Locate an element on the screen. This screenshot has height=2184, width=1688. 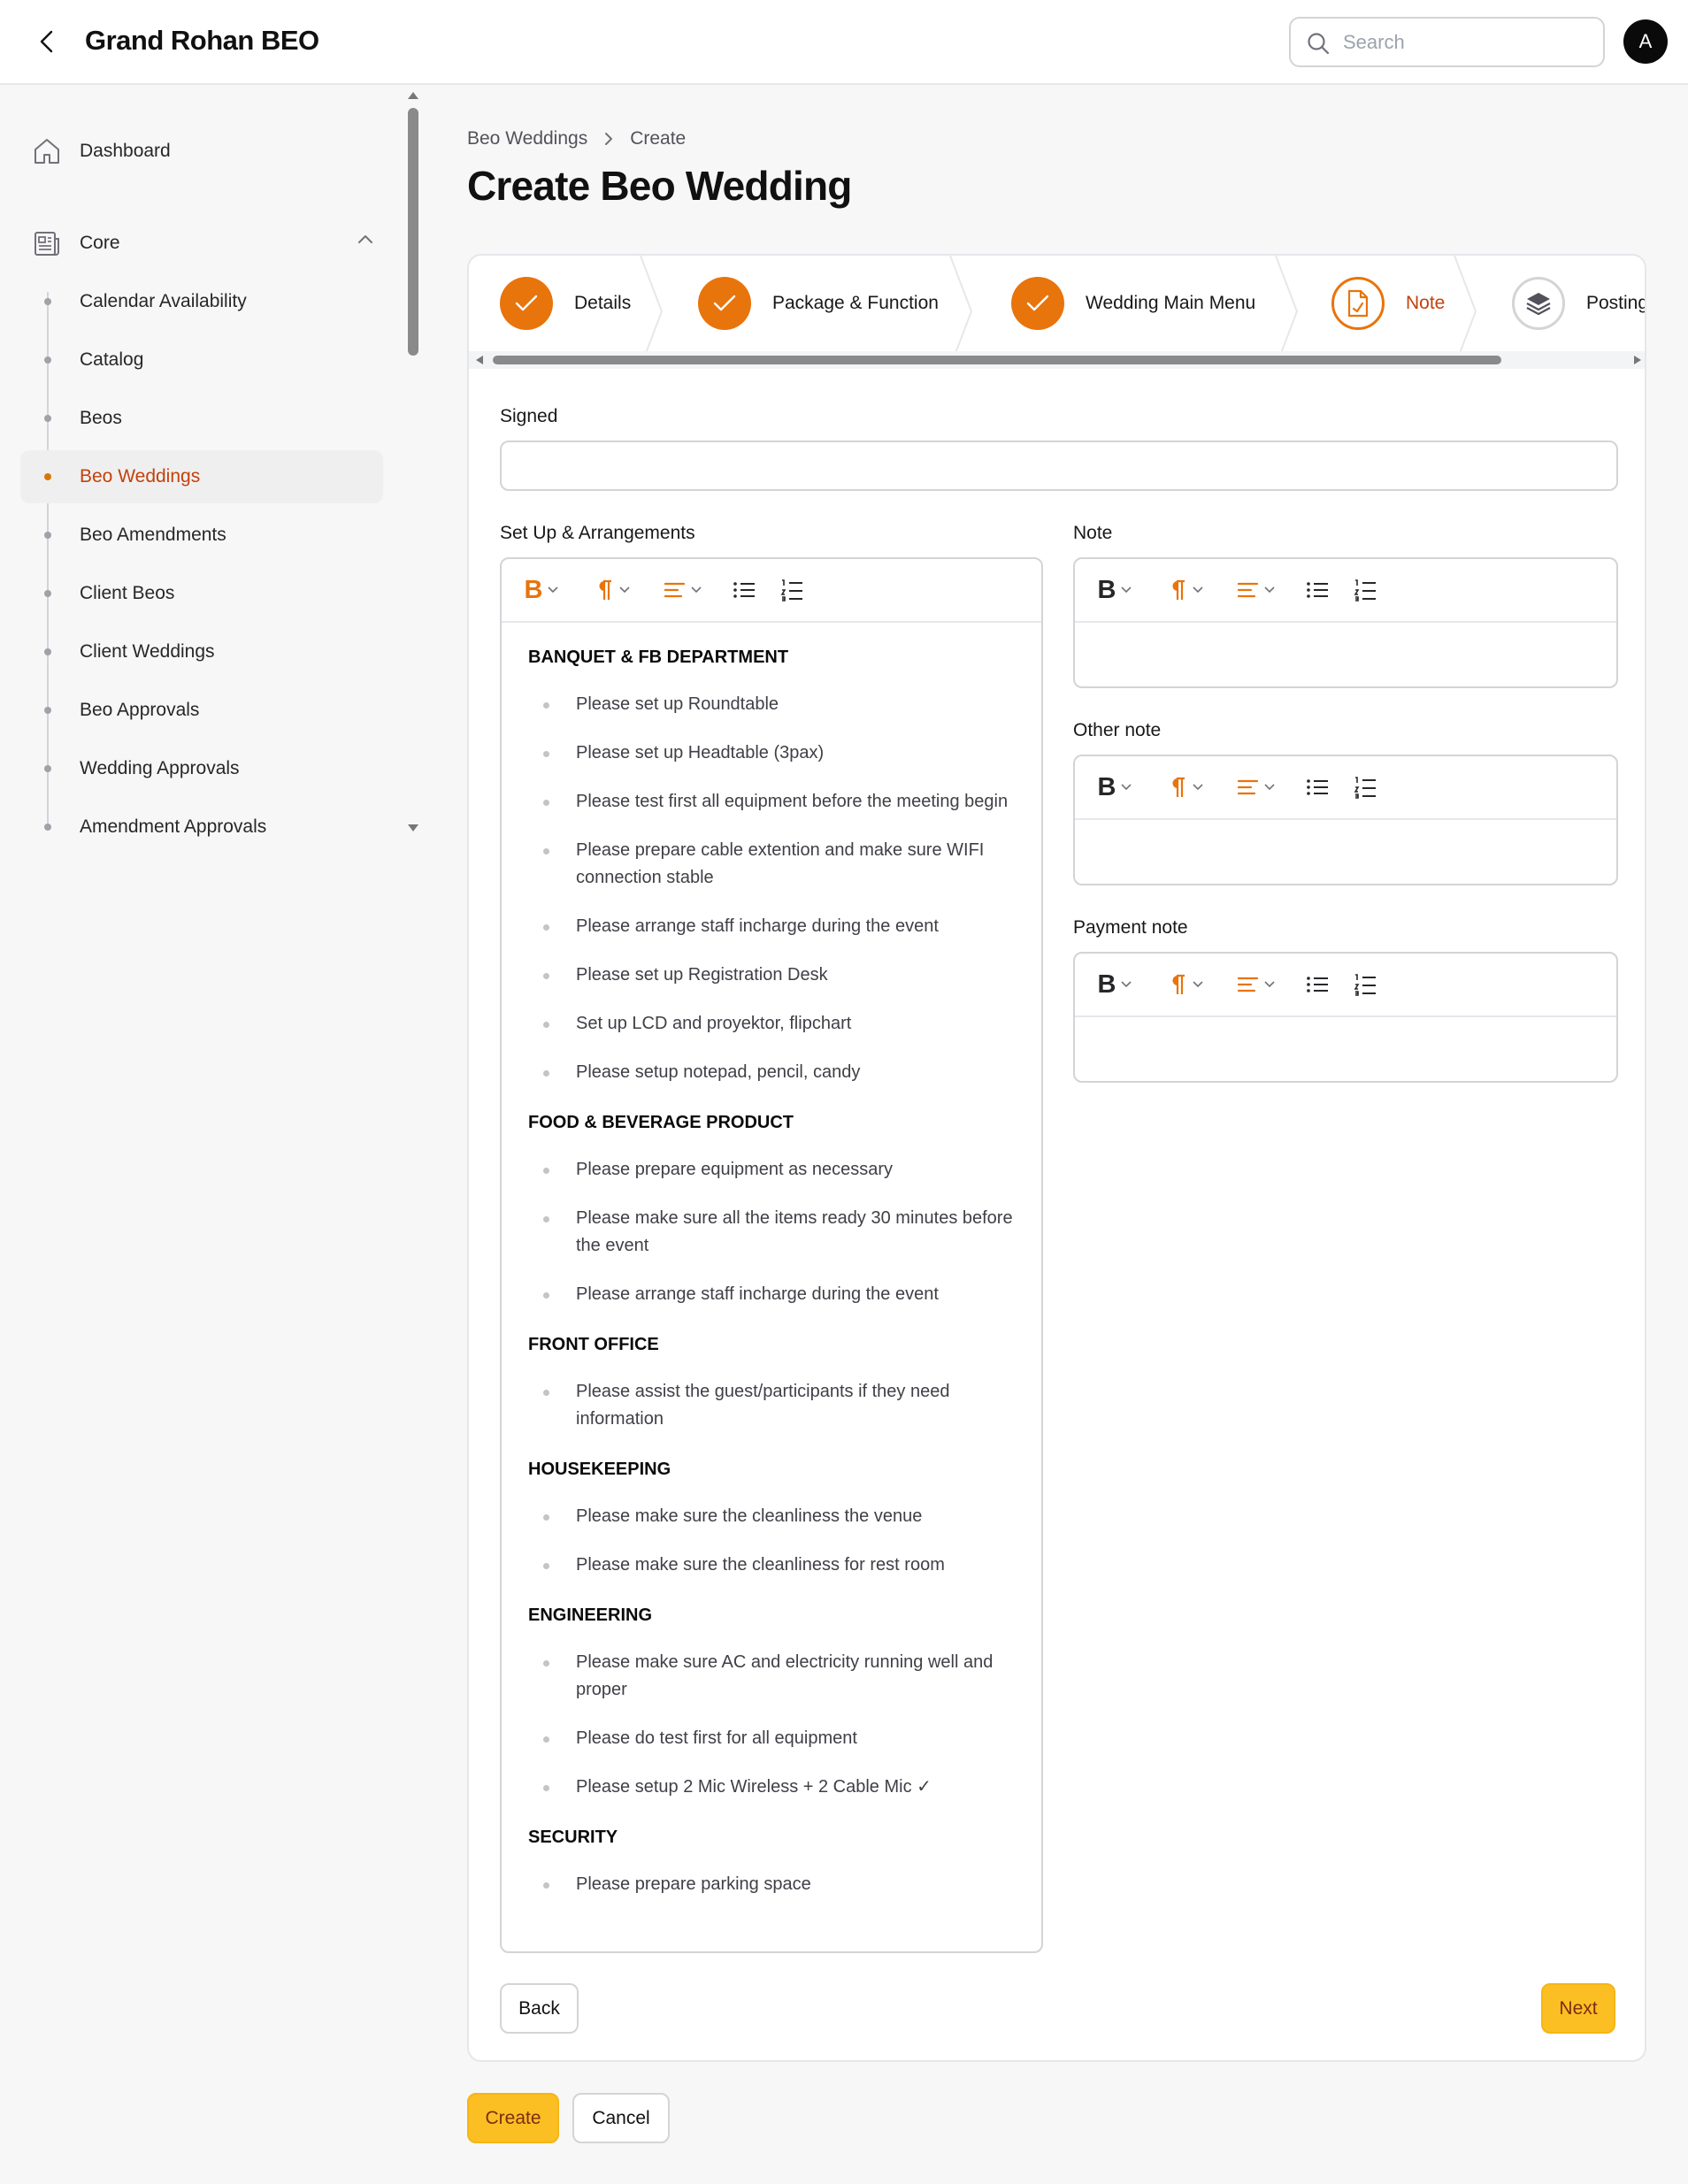
sidebar-item-beo-amendments: Beo Amendments is located at coordinates (201, 535).